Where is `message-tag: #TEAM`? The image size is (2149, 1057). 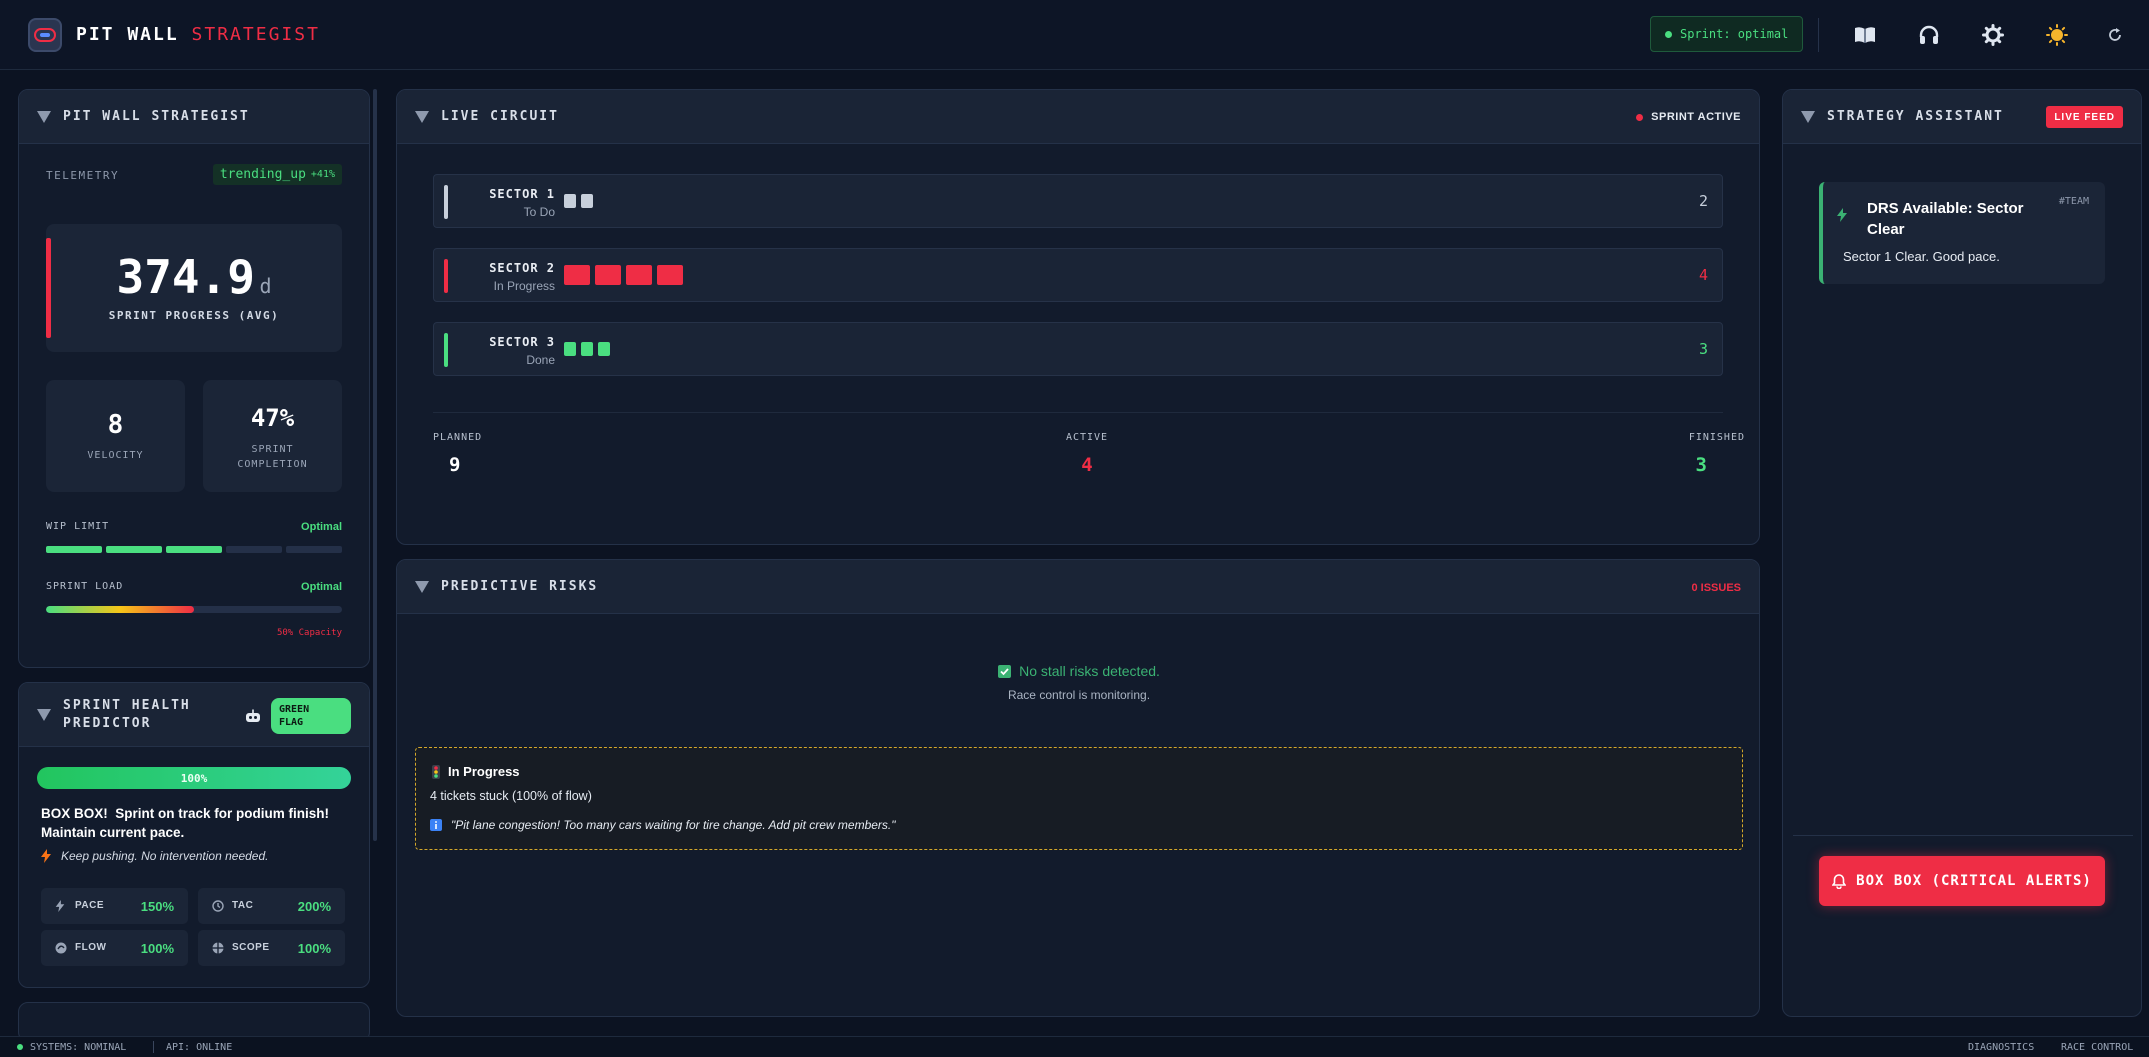
message-tag: #TEAM is located at coordinates (2073, 201).